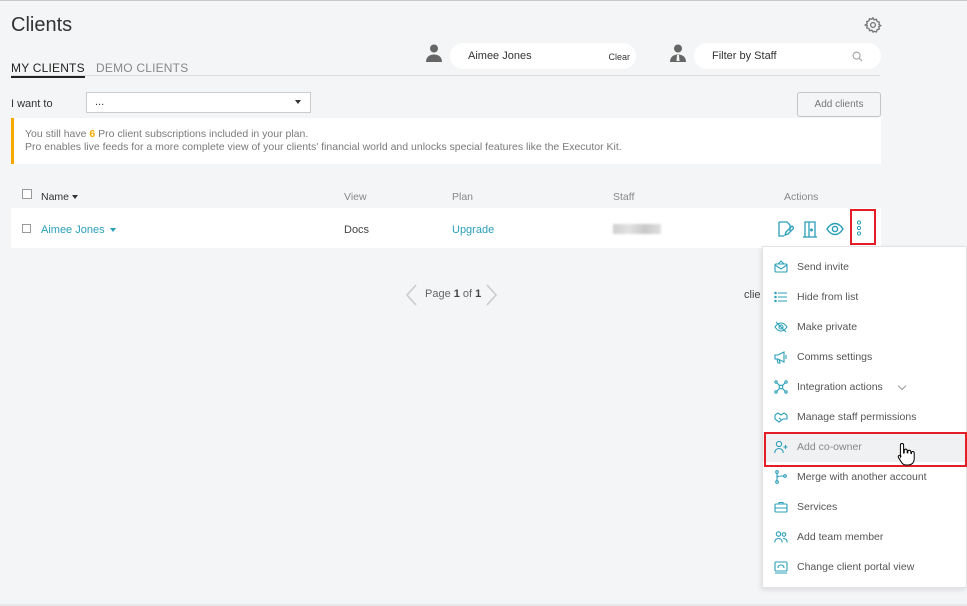  What do you see at coordinates (678, 53) in the screenshot?
I see `staff-icon` at bounding box center [678, 53].